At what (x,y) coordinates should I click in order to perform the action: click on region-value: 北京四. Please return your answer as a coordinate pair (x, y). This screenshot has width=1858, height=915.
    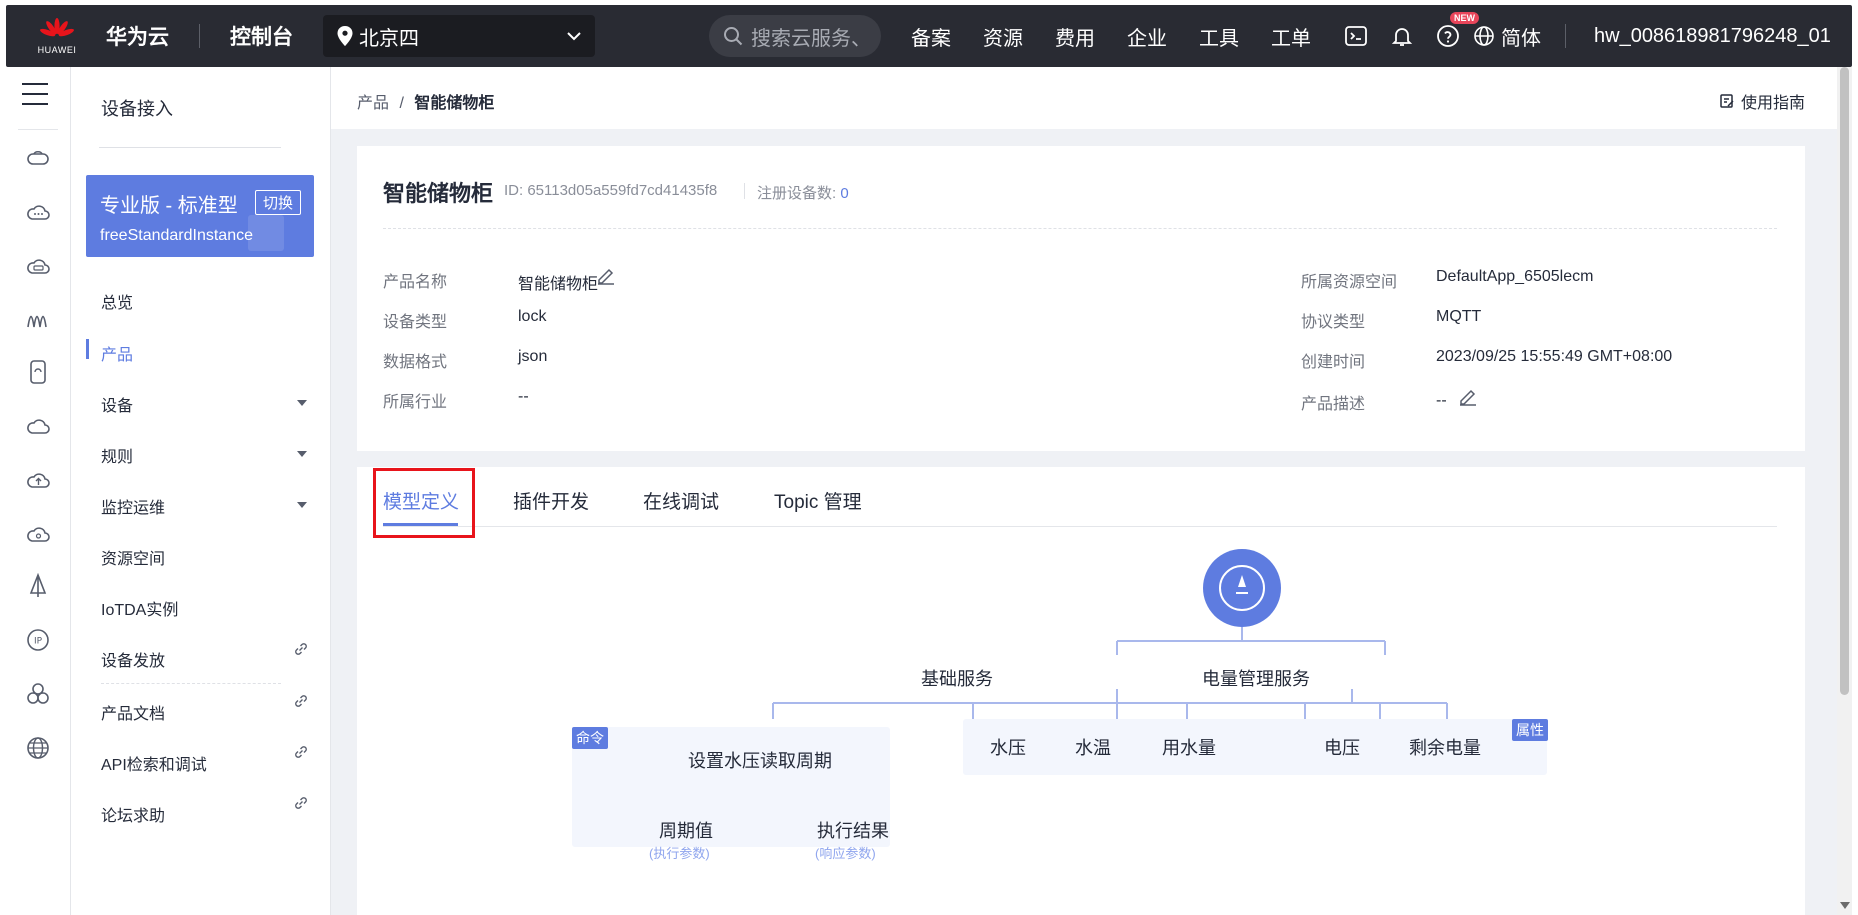
    Looking at the image, I should click on (389, 38).